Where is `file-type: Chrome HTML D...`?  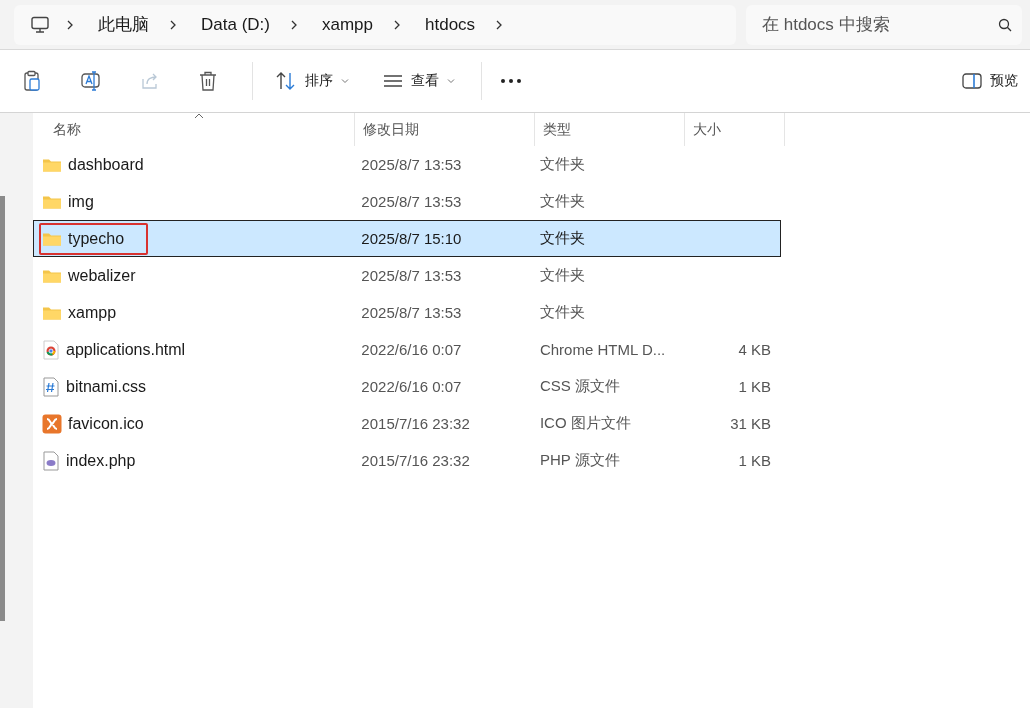 file-type: Chrome HTML D... is located at coordinates (602, 349).